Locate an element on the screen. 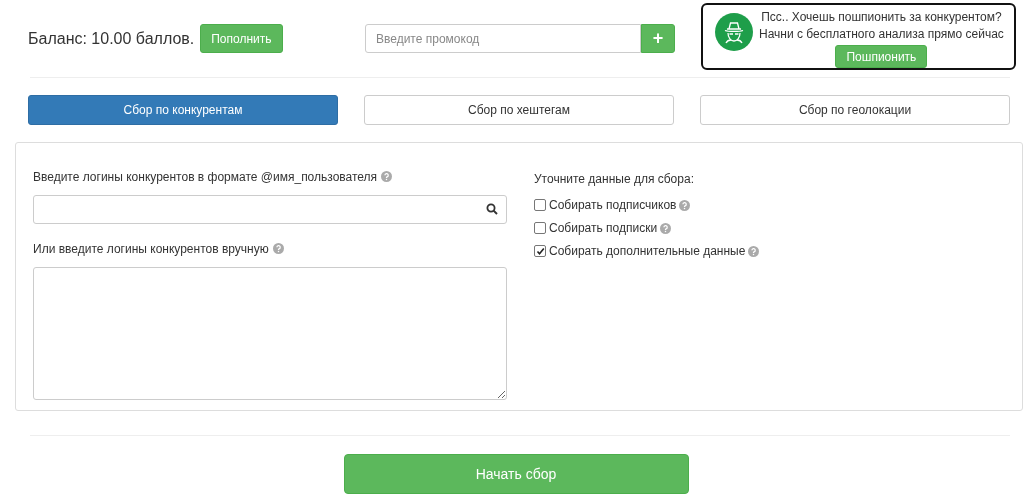 This screenshot has height=494, width=1024. section-heading: Уточните данные для сбора: is located at coordinates (614, 178).